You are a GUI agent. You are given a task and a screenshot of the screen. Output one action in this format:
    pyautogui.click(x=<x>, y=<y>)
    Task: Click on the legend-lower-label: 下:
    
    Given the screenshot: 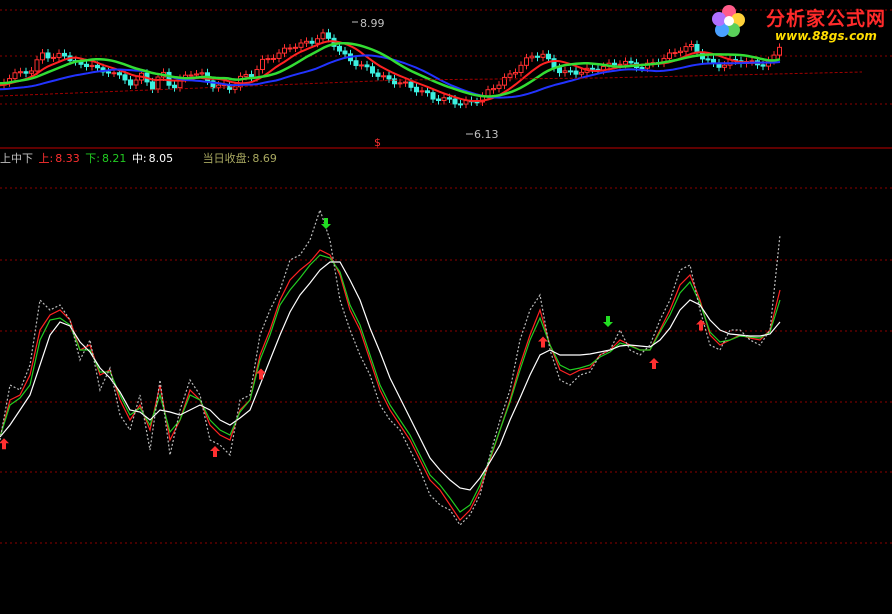 What is the action you would take?
    pyautogui.click(x=92, y=158)
    